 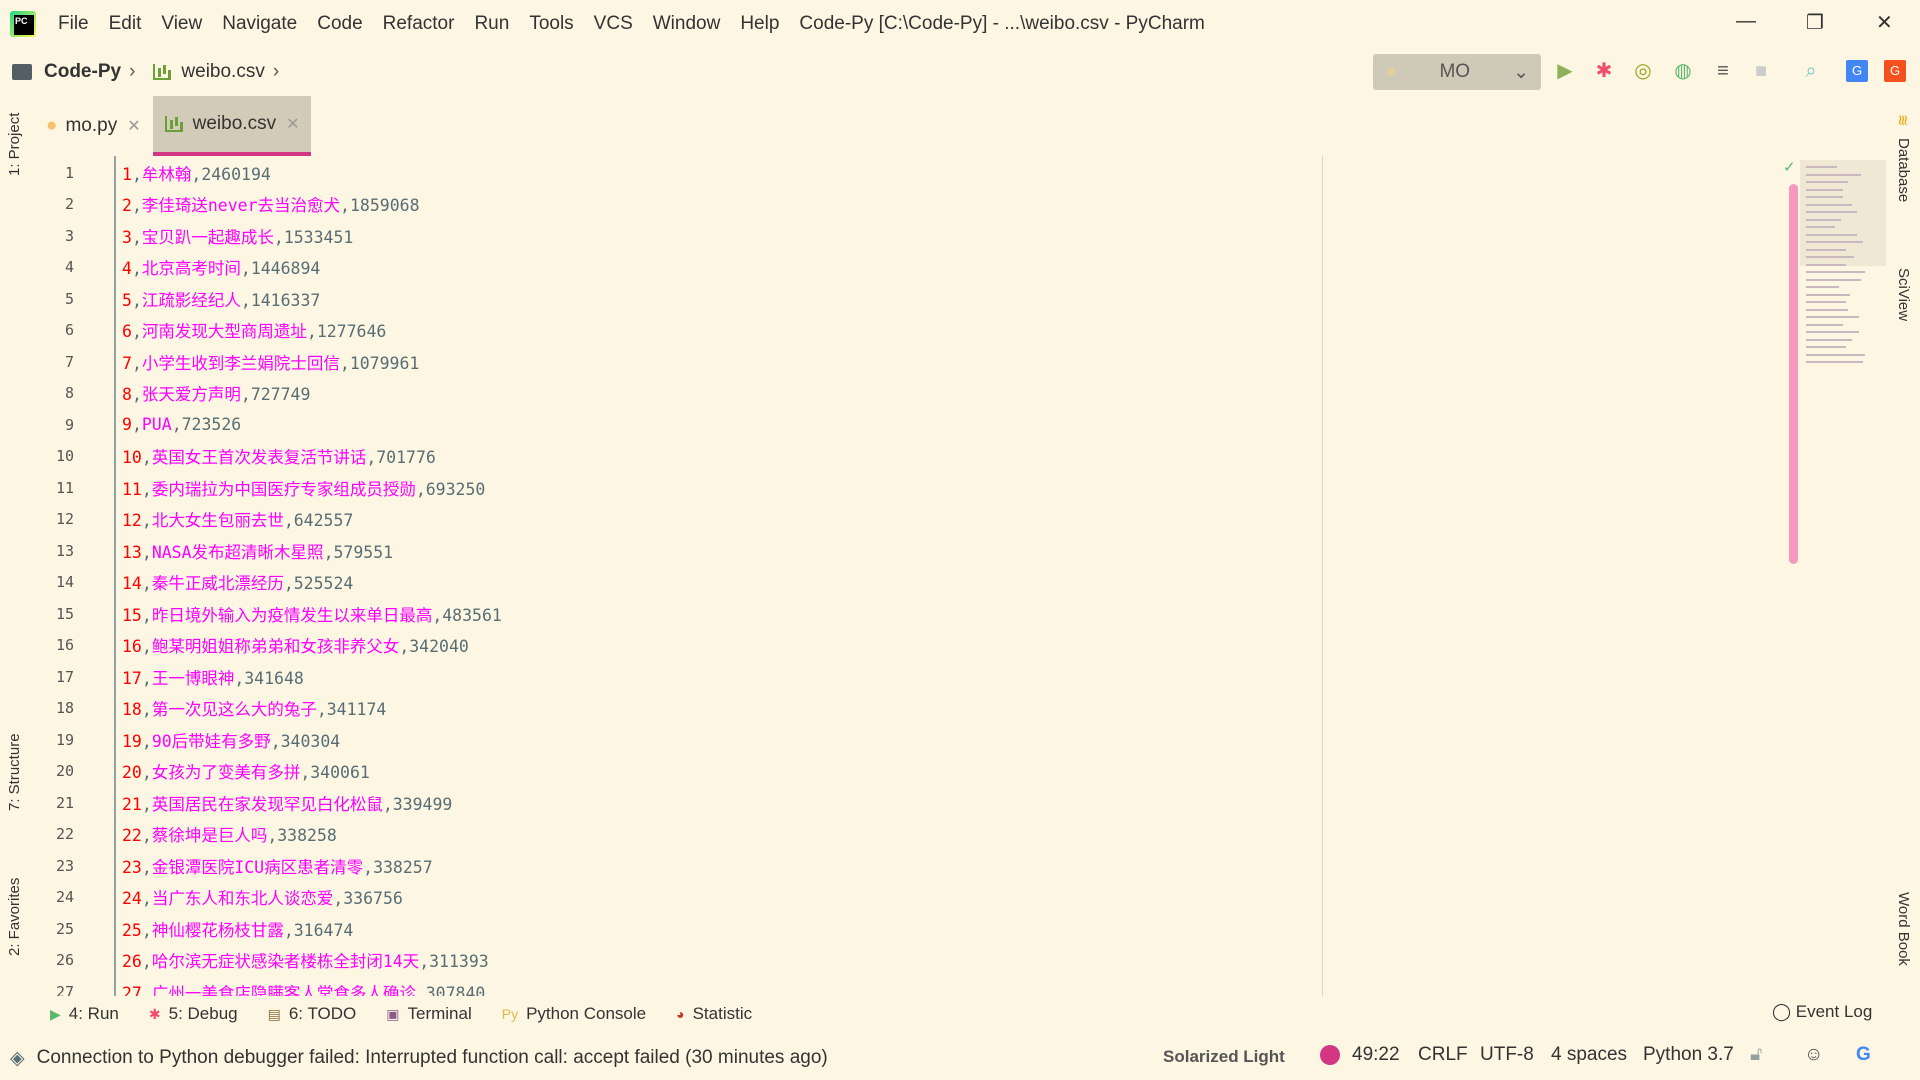 What do you see at coordinates (259, 458) in the screenshot?
I see `title-field: 英国女王首次发表复活节讲话` at bounding box center [259, 458].